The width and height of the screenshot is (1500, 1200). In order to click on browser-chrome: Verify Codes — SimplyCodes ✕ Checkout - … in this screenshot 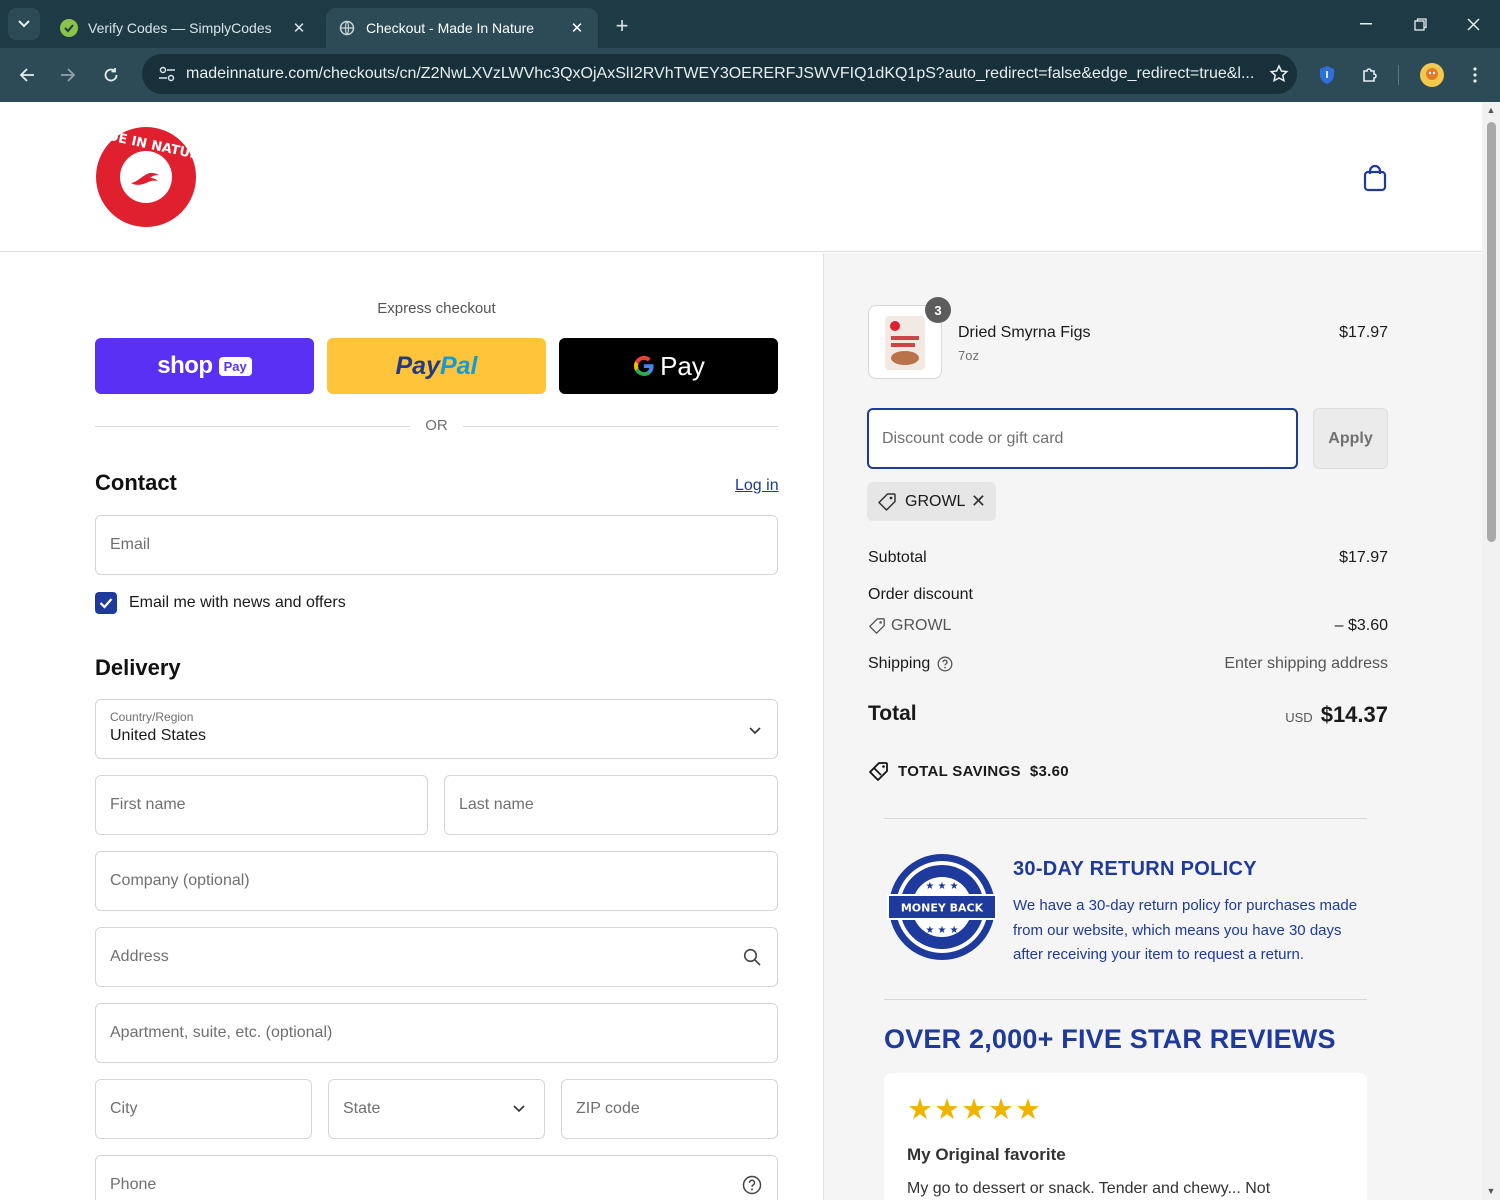, I will do `click(750, 51)`.